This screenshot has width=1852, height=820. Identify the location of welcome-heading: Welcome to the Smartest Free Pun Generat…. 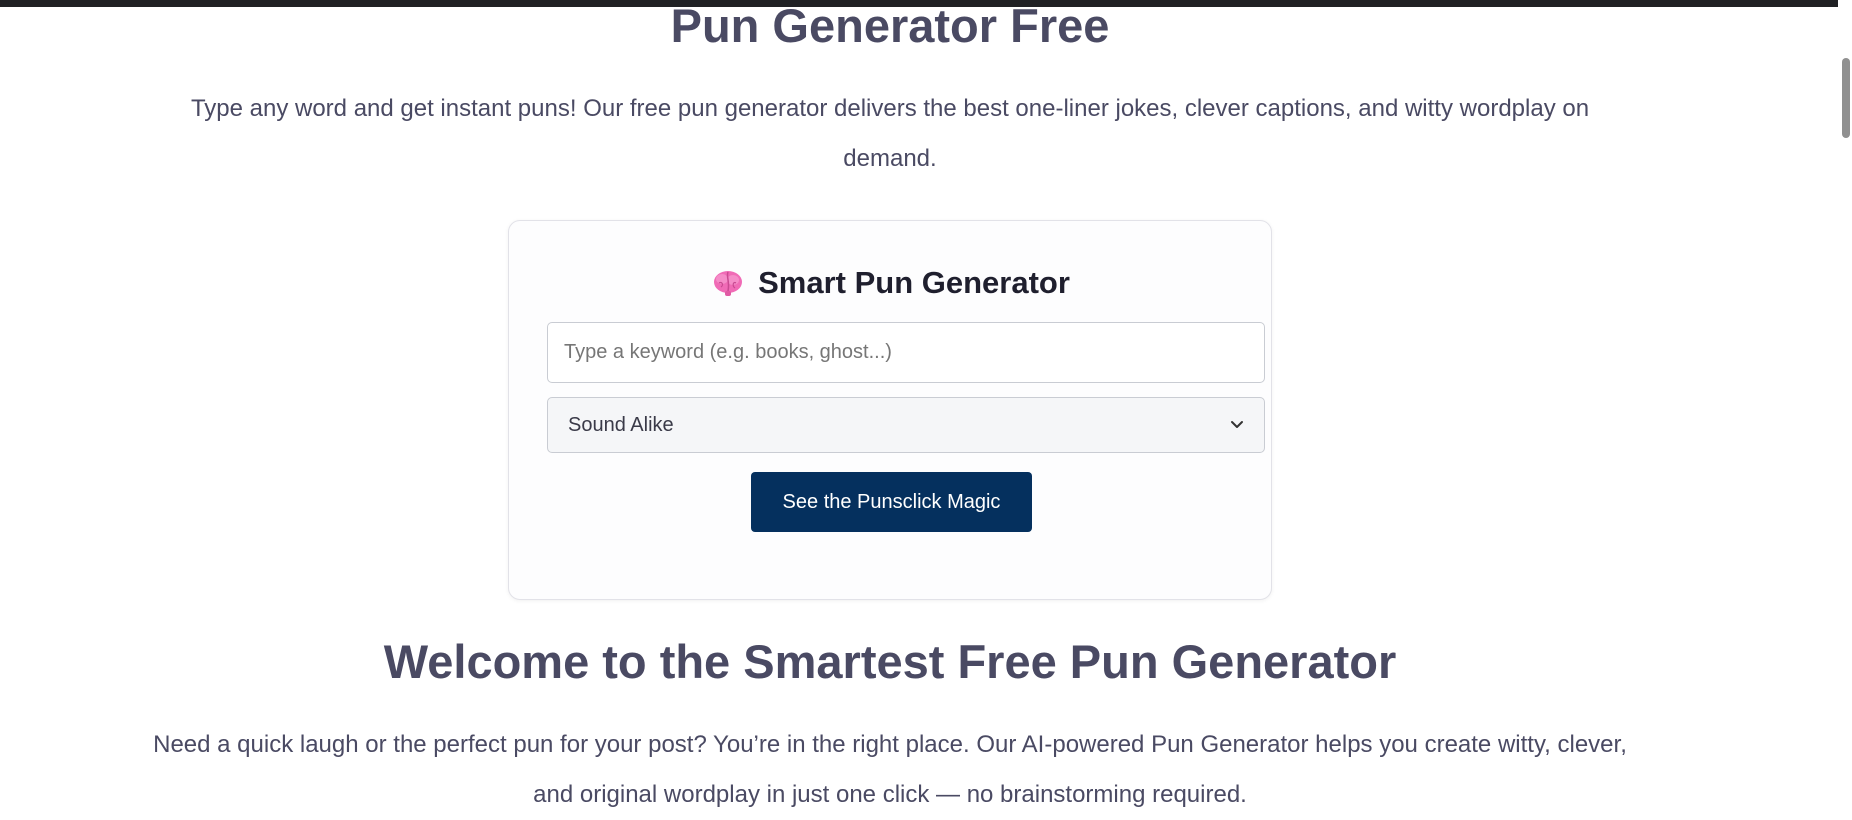
(890, 661).